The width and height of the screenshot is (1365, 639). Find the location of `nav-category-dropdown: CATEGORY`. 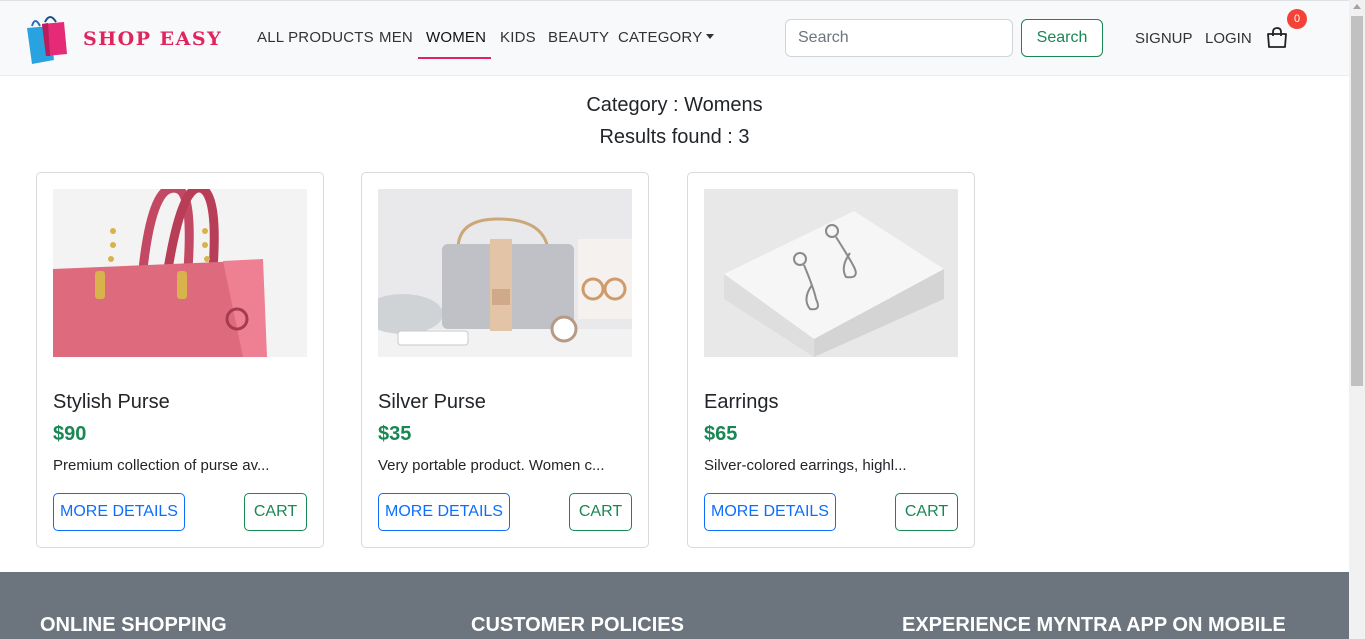

nav-category-dropdown: CATEGORY is located at coordinates (666, 37).